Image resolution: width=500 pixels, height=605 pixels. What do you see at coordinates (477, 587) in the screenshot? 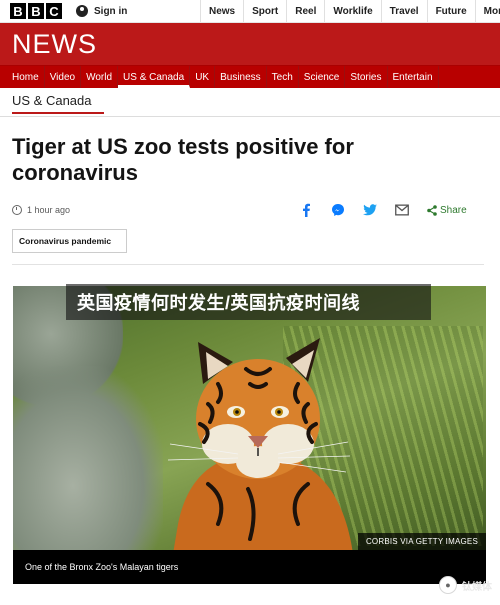
I see `watermark-text: 钛媒体` at bounding box center [477, 587].